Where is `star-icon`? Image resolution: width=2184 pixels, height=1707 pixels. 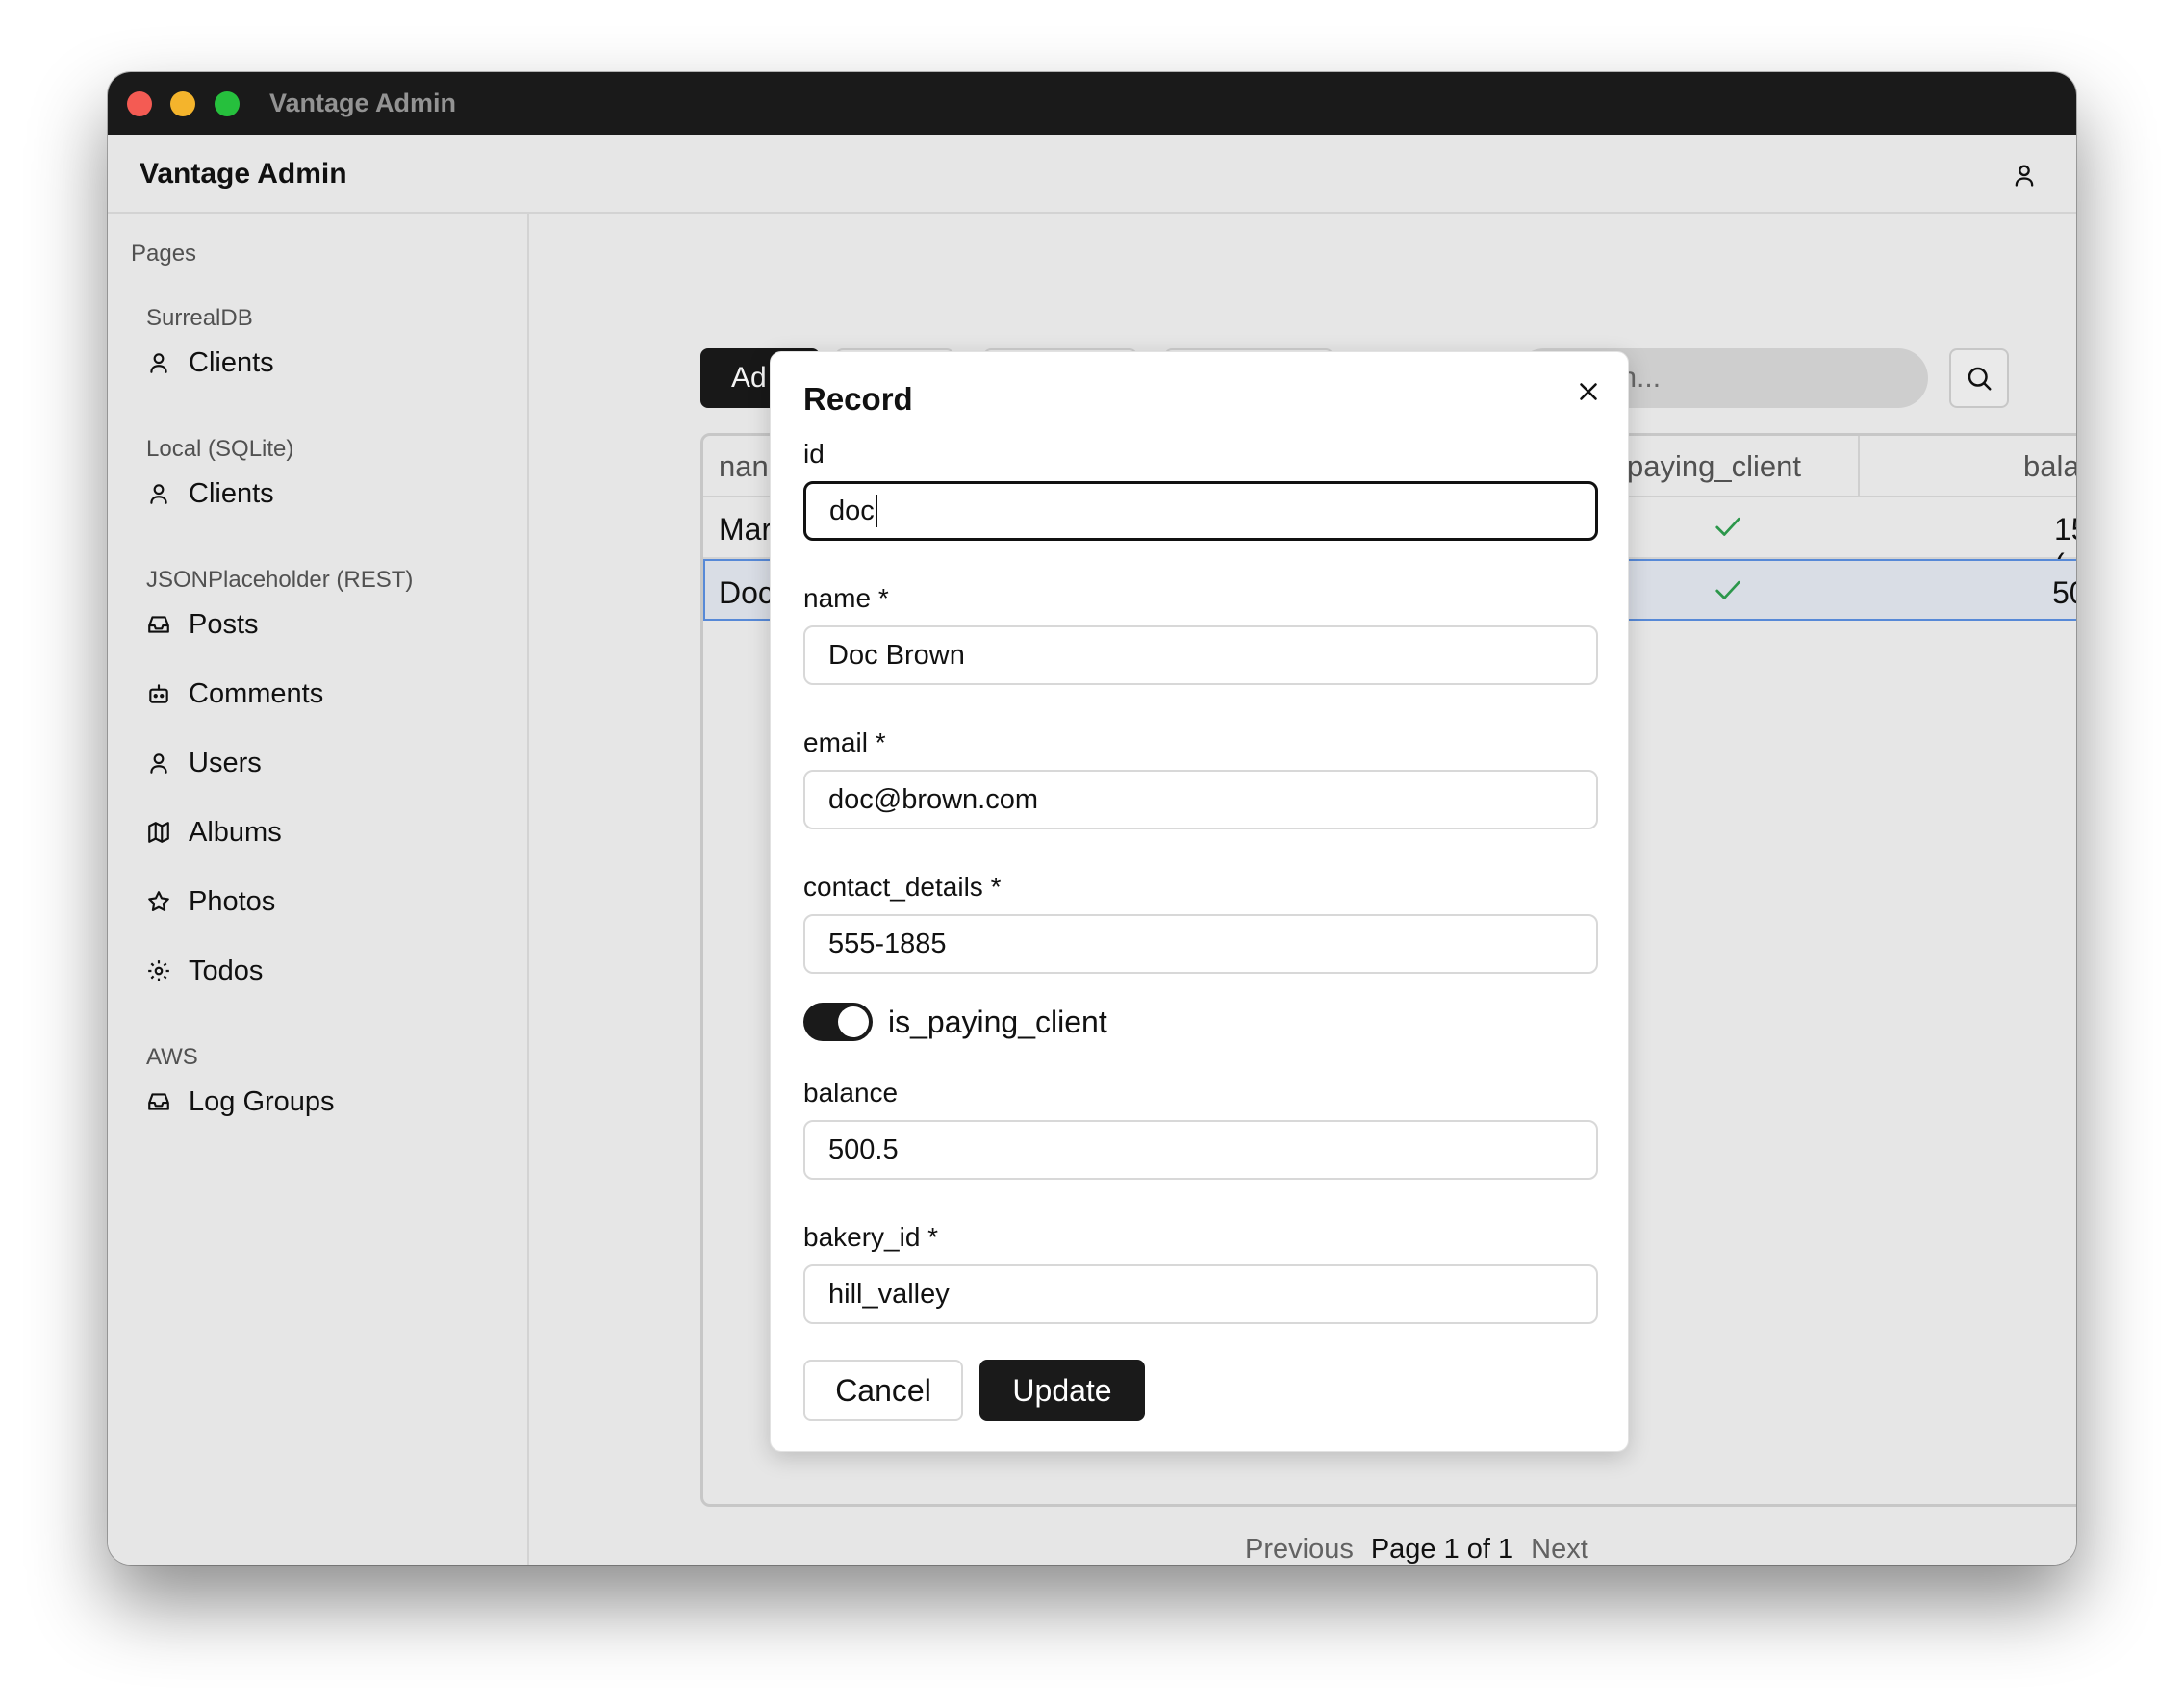 star-icon is located at coordinates (158, 901).